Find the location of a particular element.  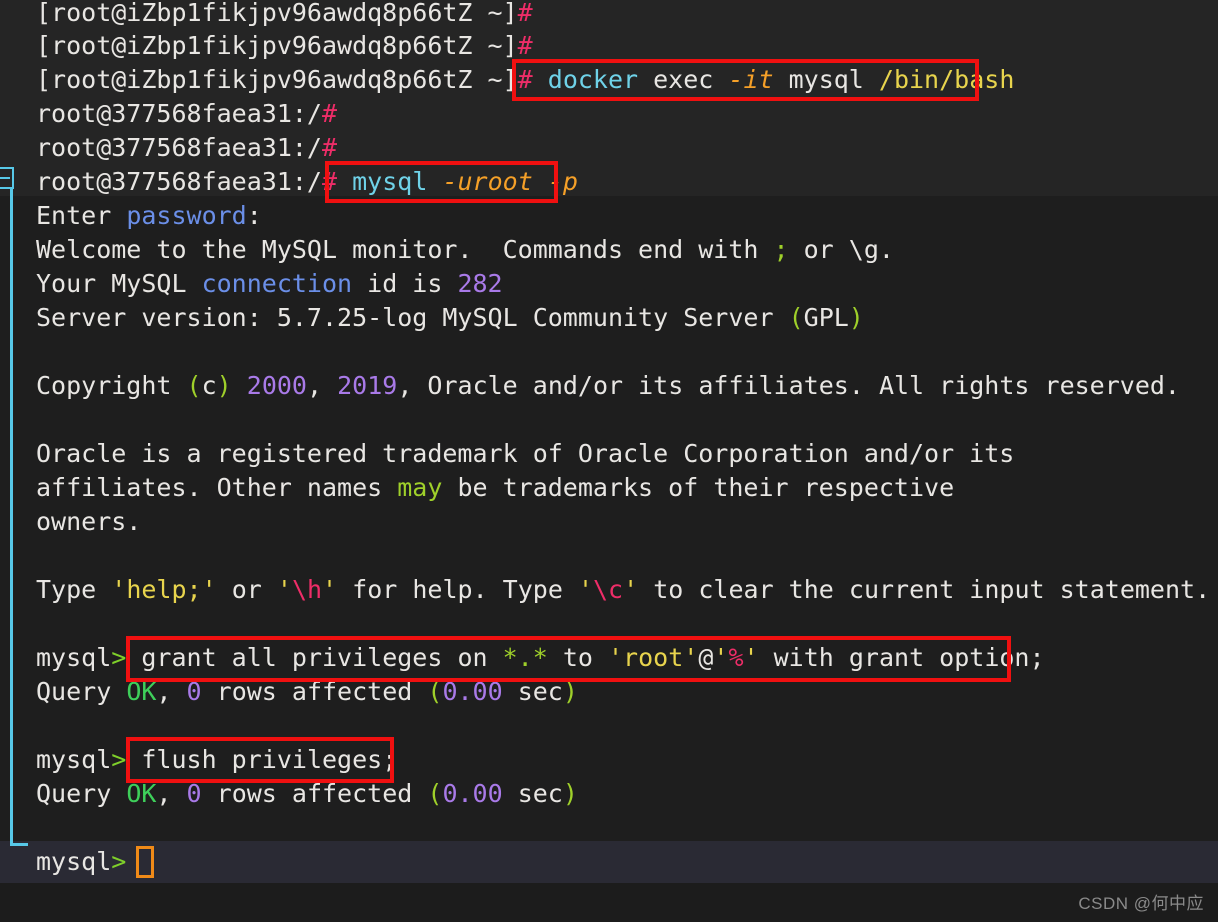

terminal-line-5: root@377568faea31:/# is located at coordinates (186, 148).